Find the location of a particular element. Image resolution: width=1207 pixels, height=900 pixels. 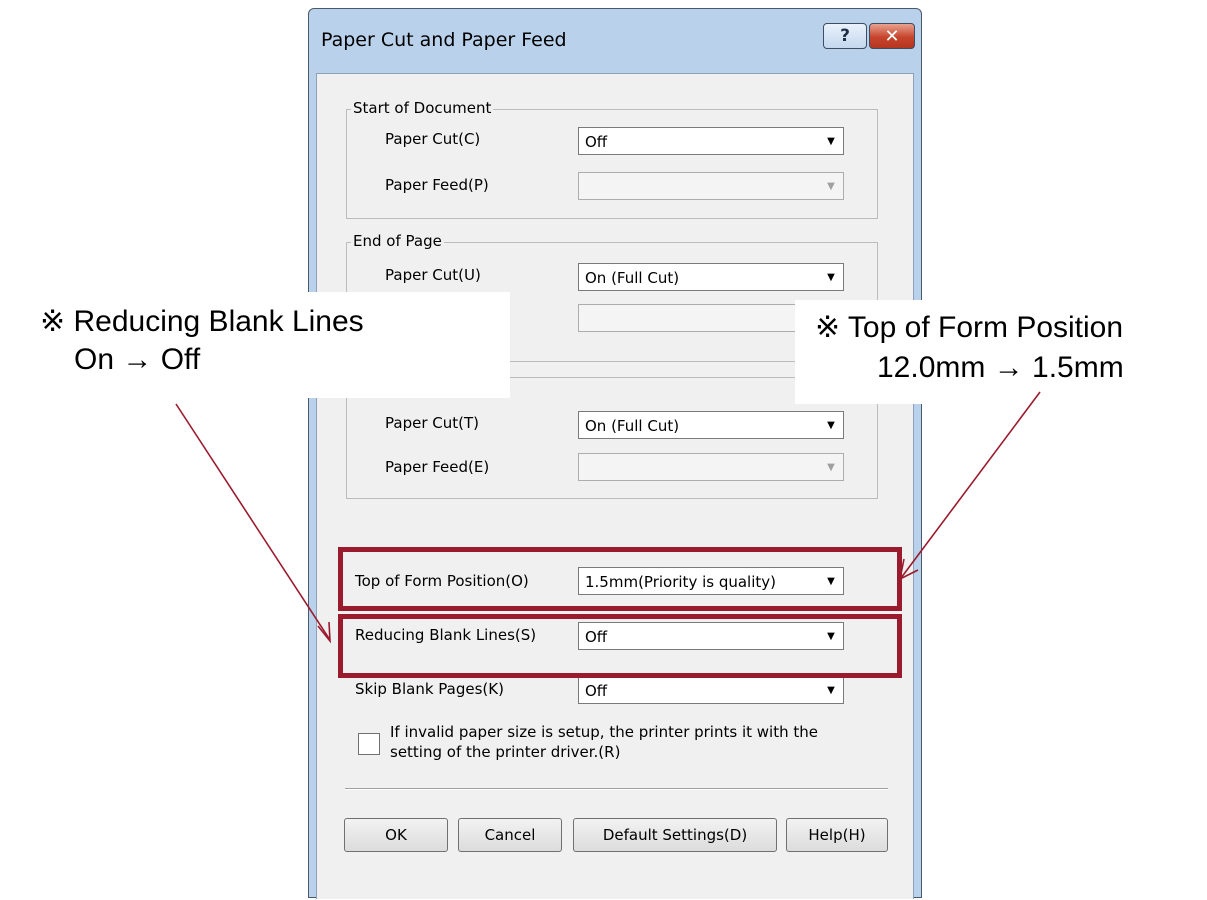

cancel-button-label: Cancel is located at coordinates (510, 835).